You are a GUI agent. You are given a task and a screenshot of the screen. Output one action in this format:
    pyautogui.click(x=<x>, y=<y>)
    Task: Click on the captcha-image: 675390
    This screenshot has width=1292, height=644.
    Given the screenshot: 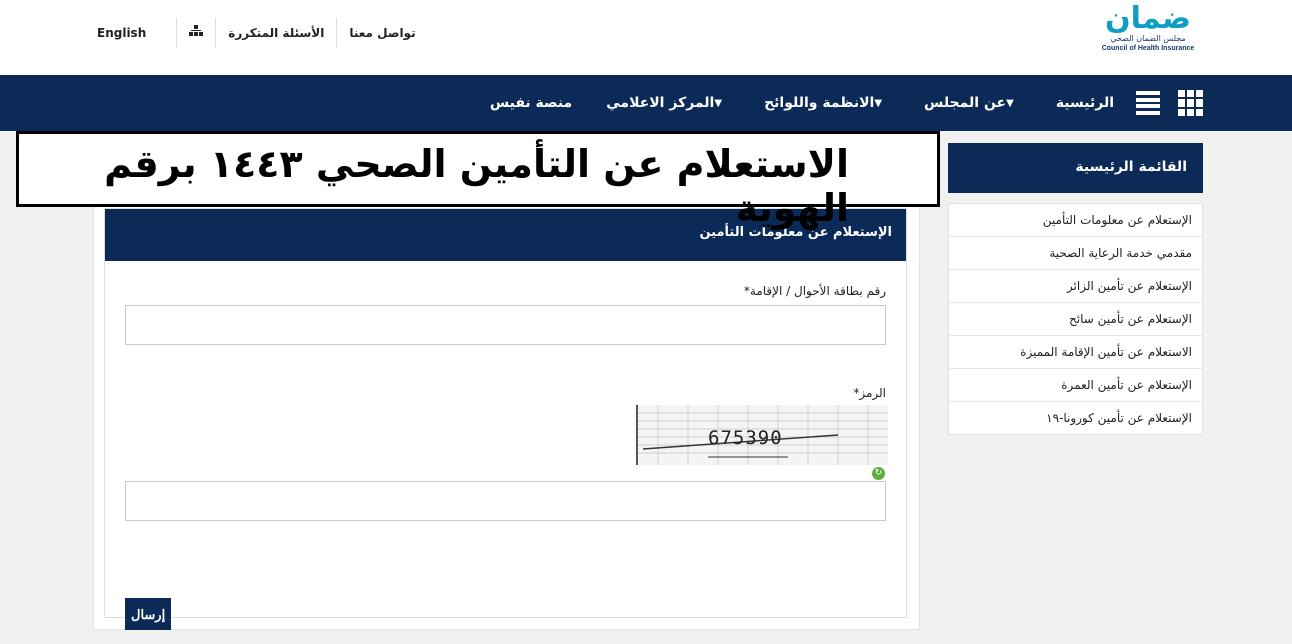 What is the action you would take?
    pyautogui.click(x=762, y=435)
    